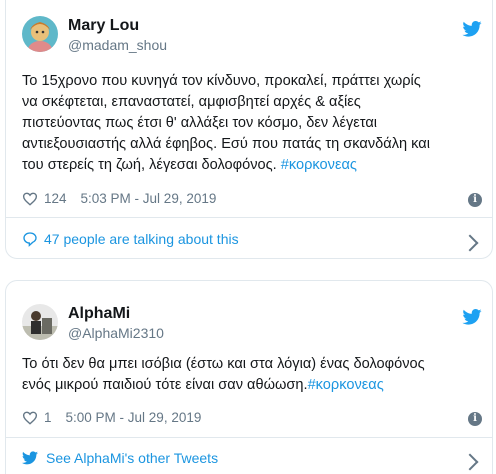 This screenshot has height=474, width=496. I want to click on author-name: Mary Lou, so click(103, 26).